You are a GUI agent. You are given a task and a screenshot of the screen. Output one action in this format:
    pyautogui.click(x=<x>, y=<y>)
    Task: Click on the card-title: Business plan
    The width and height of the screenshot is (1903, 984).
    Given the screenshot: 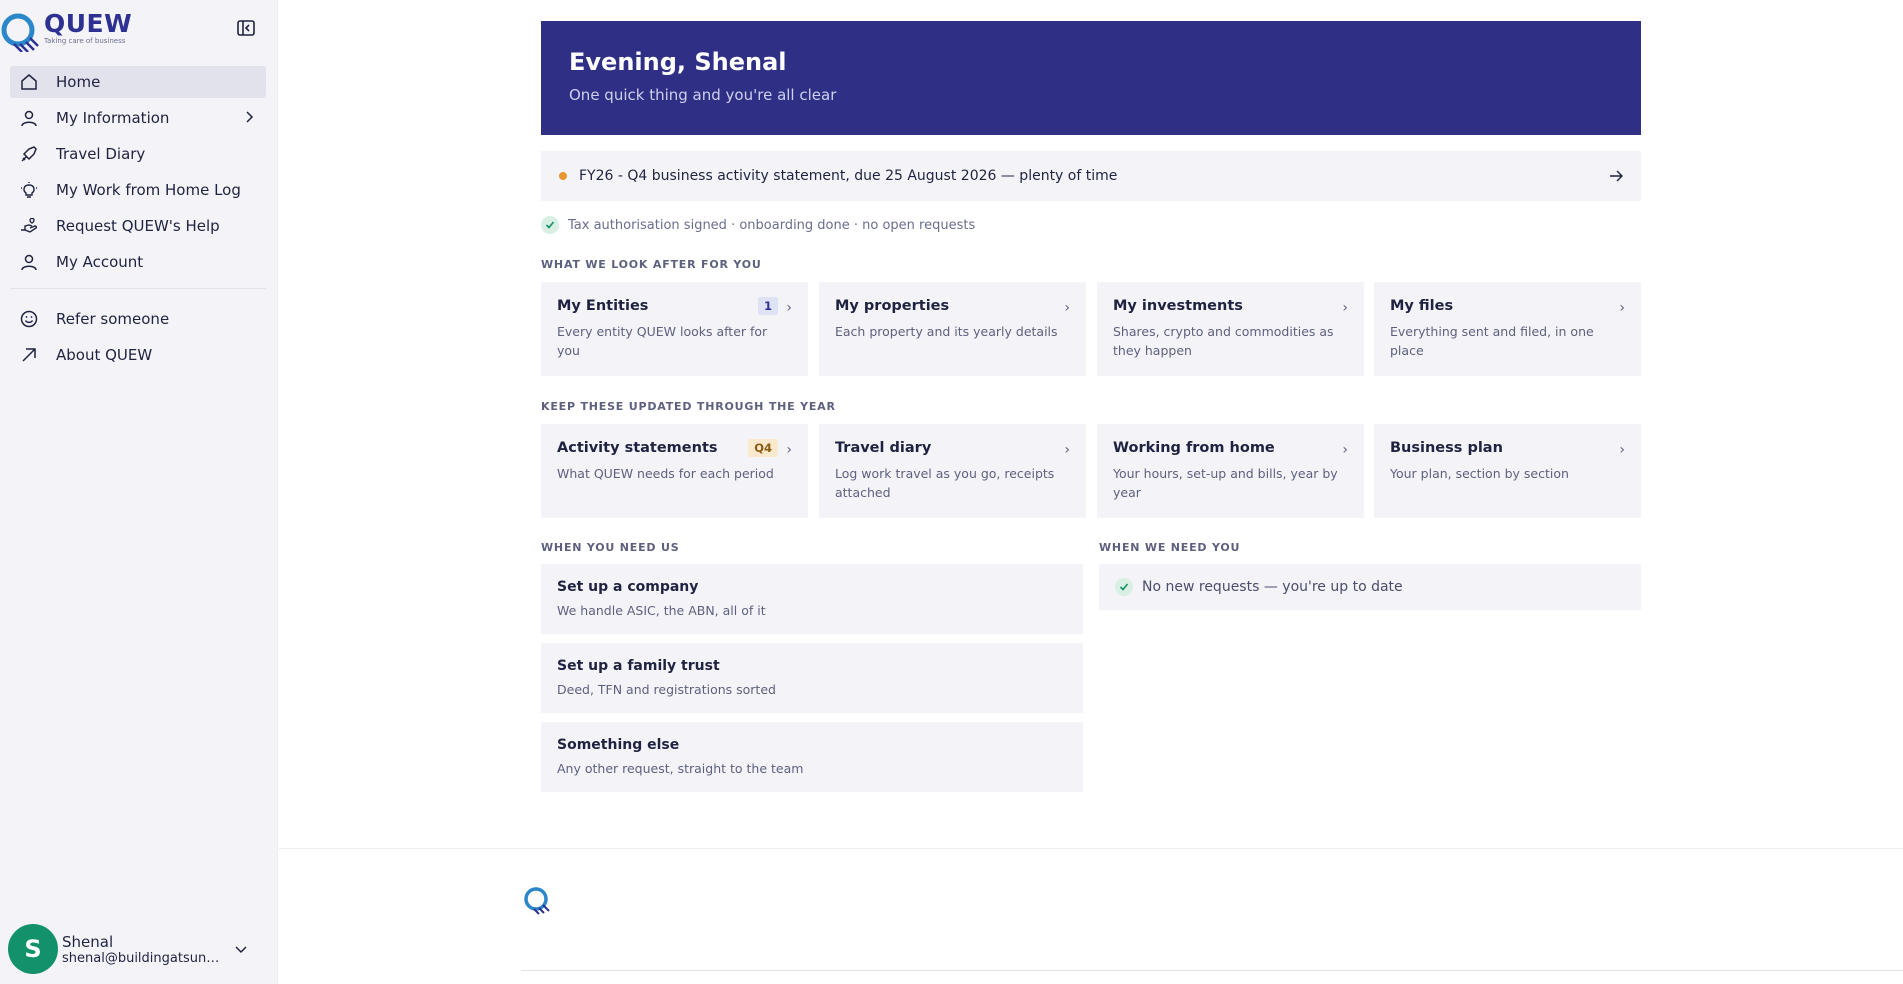 What is the action you would take?
    pyautogui.click(x=1446, y=448)
    